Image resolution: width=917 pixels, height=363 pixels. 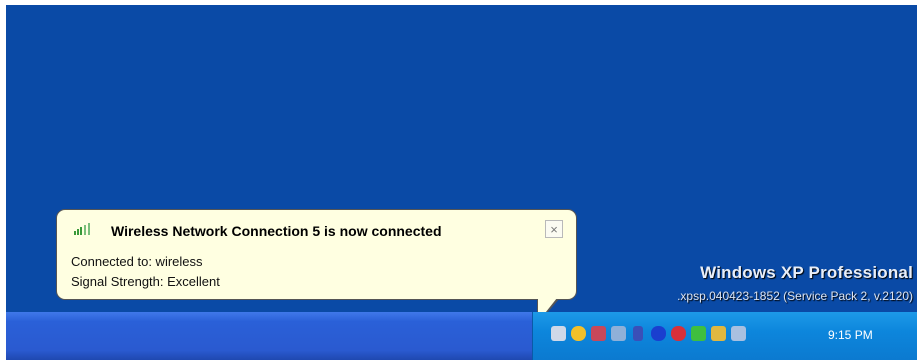 I want to click on close-button: ×, so click(x=554, y=229).